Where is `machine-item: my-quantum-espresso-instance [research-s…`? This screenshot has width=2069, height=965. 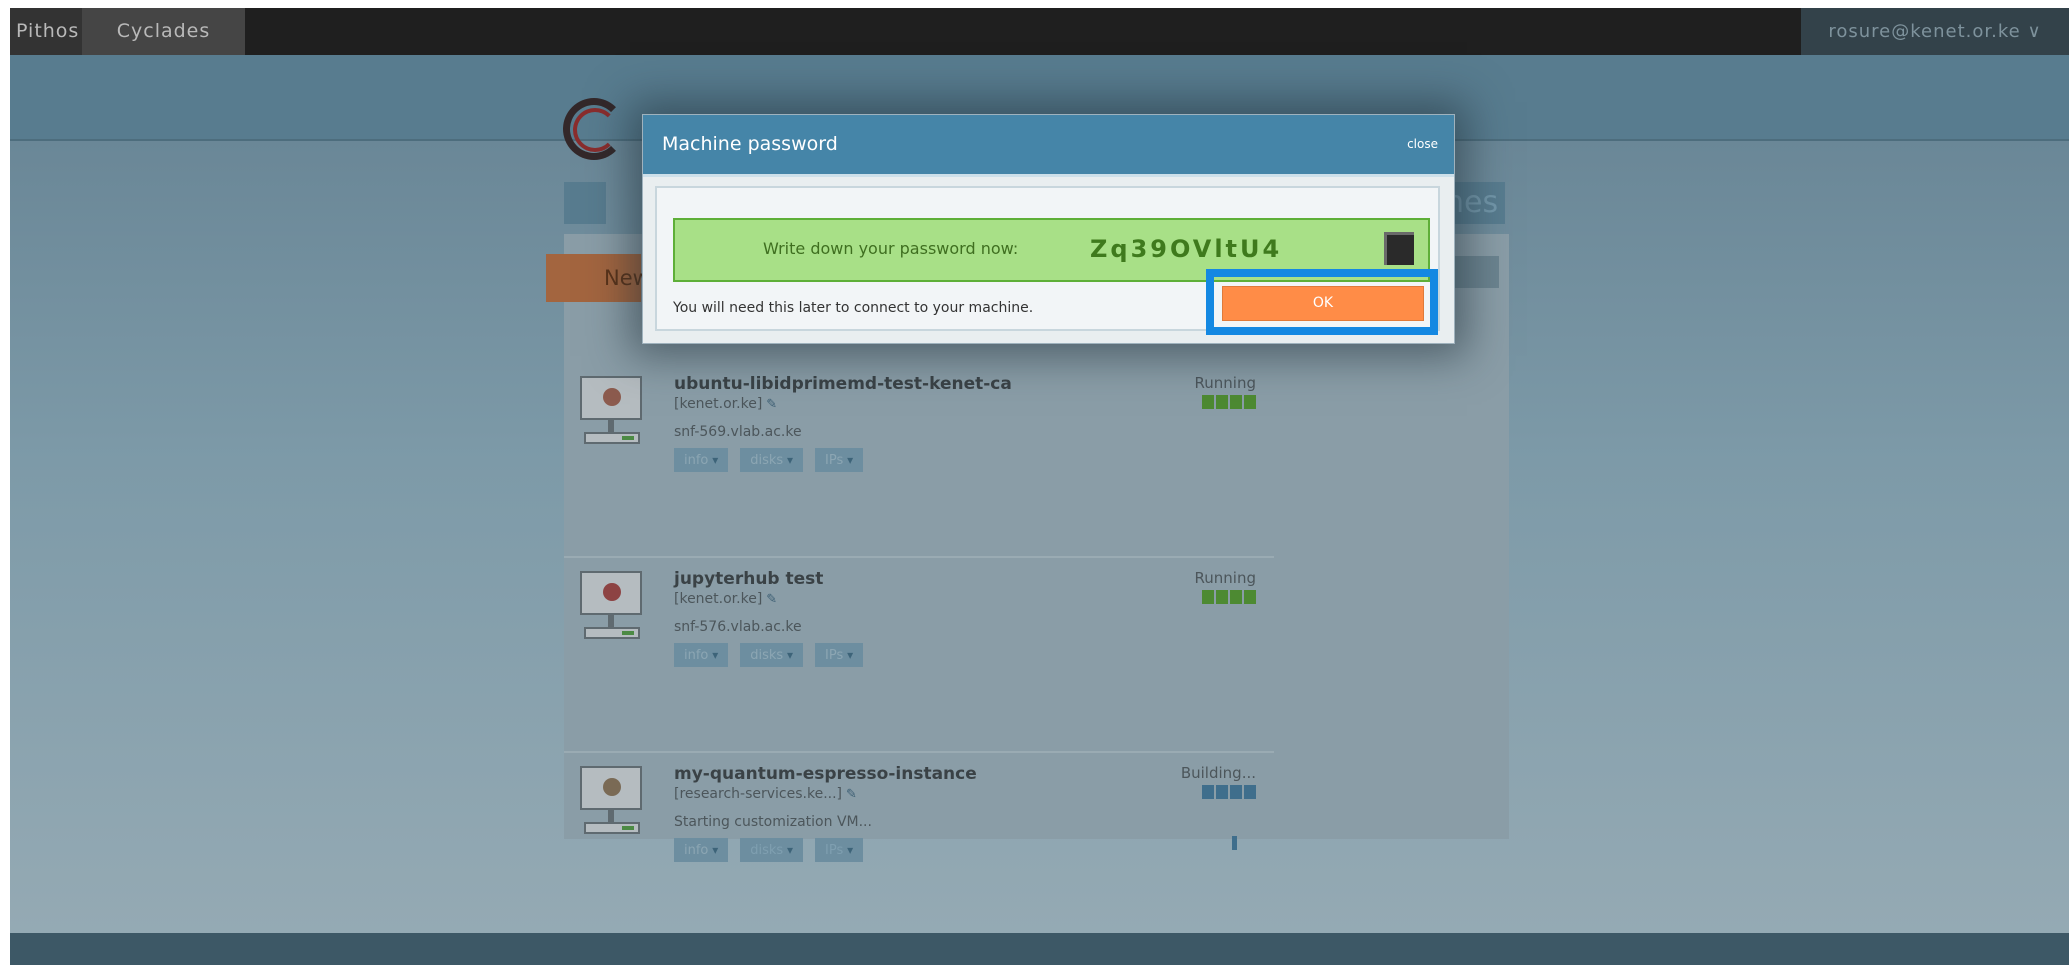 machine-item: my-quantum-espresso-instance [research-s… is located at coordinates (919, 853).